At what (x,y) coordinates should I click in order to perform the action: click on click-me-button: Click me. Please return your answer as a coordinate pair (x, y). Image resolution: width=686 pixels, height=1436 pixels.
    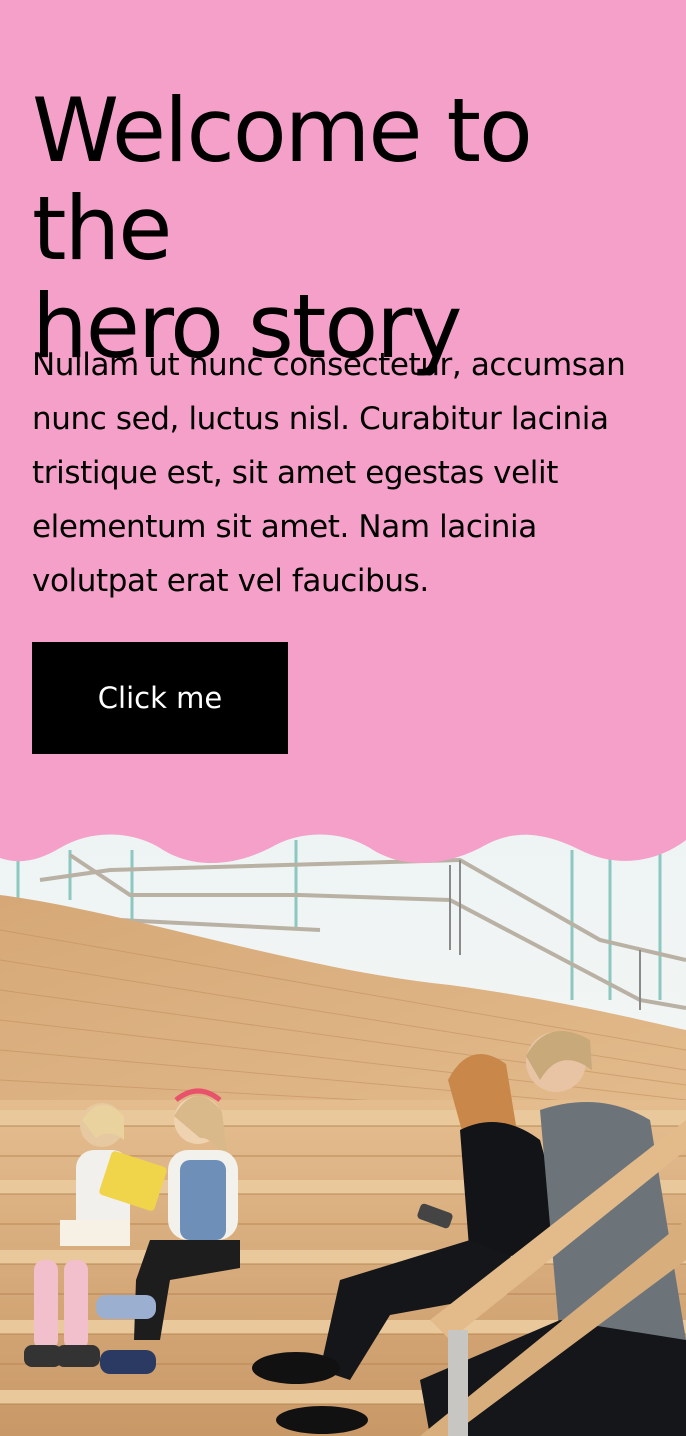
    Looking at the image, I should click on (160, 698).